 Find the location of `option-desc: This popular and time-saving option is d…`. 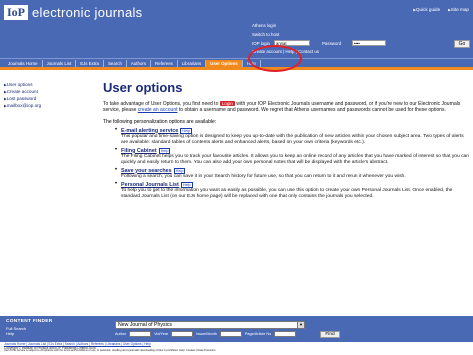

option-desc: This popular and time-saving option is d… is located at coordinates (292, 139).